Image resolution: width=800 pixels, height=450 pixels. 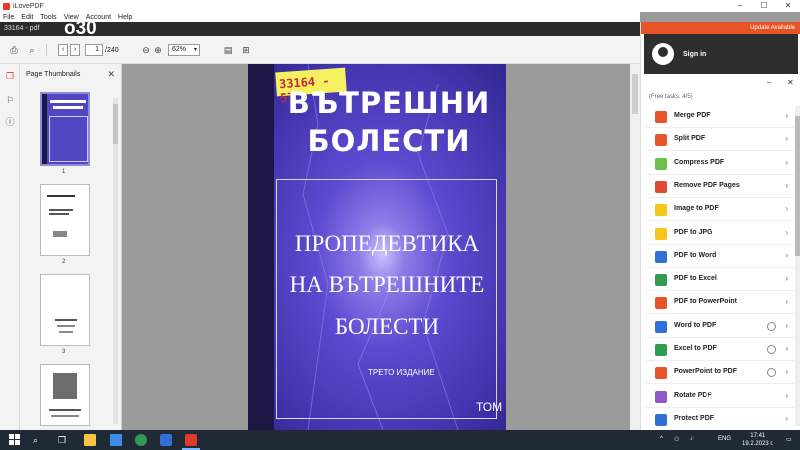 What do you see at coordinates (389, 141) in the screenshot?
I see `cover-title-line-2: БОЛЕСТИ` at bounding box center [389, 141].